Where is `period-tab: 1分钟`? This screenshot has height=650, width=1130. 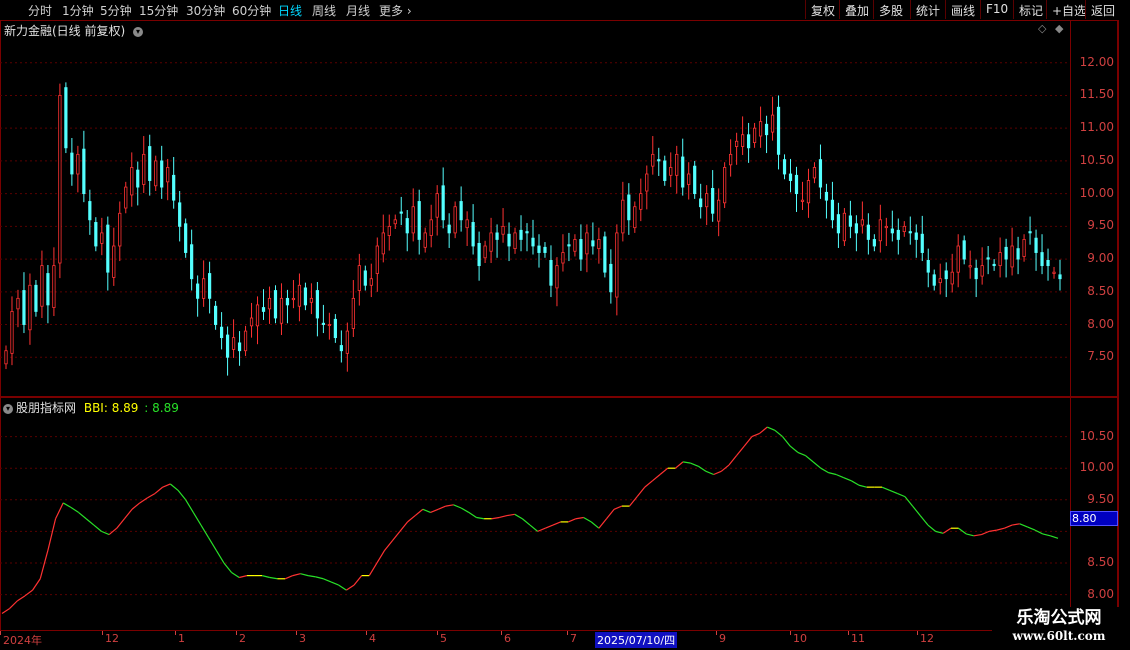 period-tab: 1分钟 is located at coordinates (78, 10).